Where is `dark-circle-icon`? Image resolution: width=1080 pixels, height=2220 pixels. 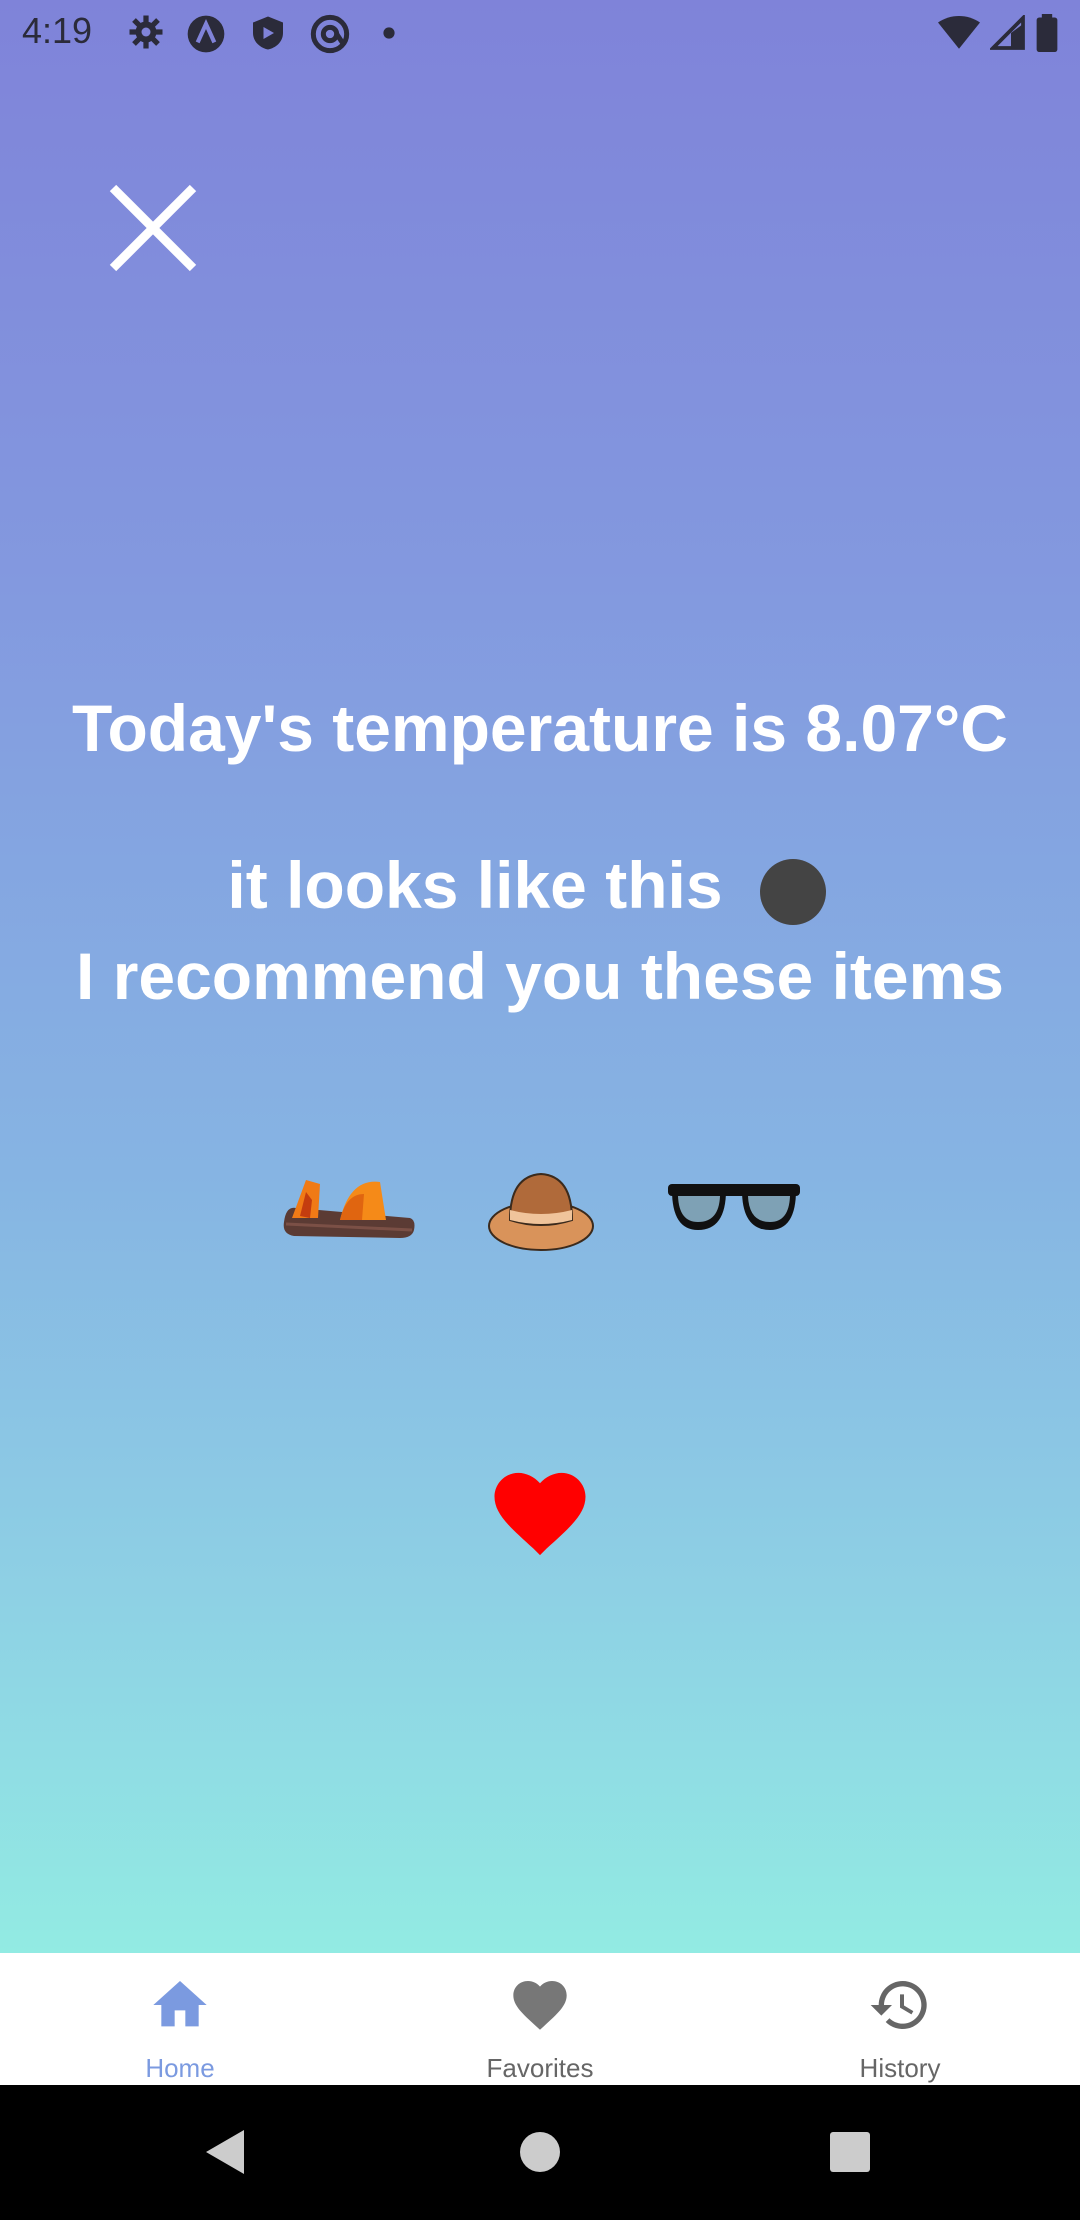 dark-circle-icon is located at coordinates (793, 892).